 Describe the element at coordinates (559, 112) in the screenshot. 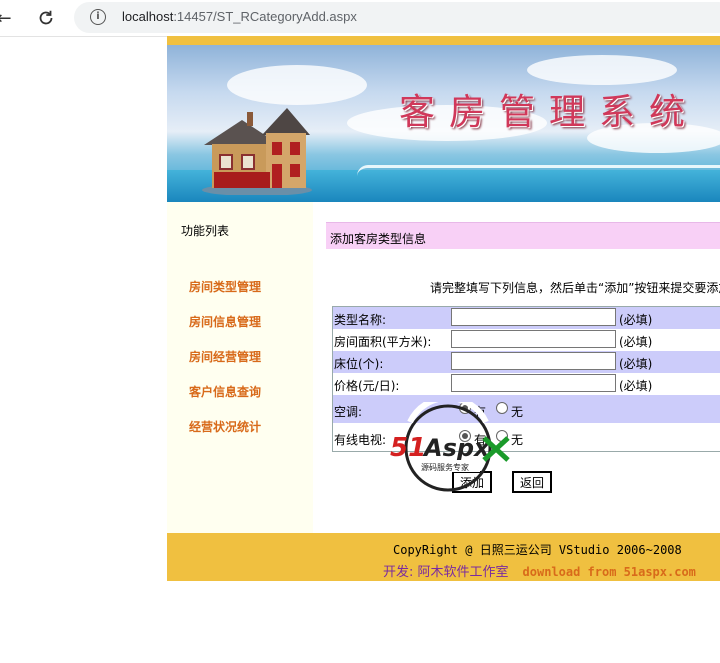

I see `banner-title: 客房管理系统 V1` at that location.